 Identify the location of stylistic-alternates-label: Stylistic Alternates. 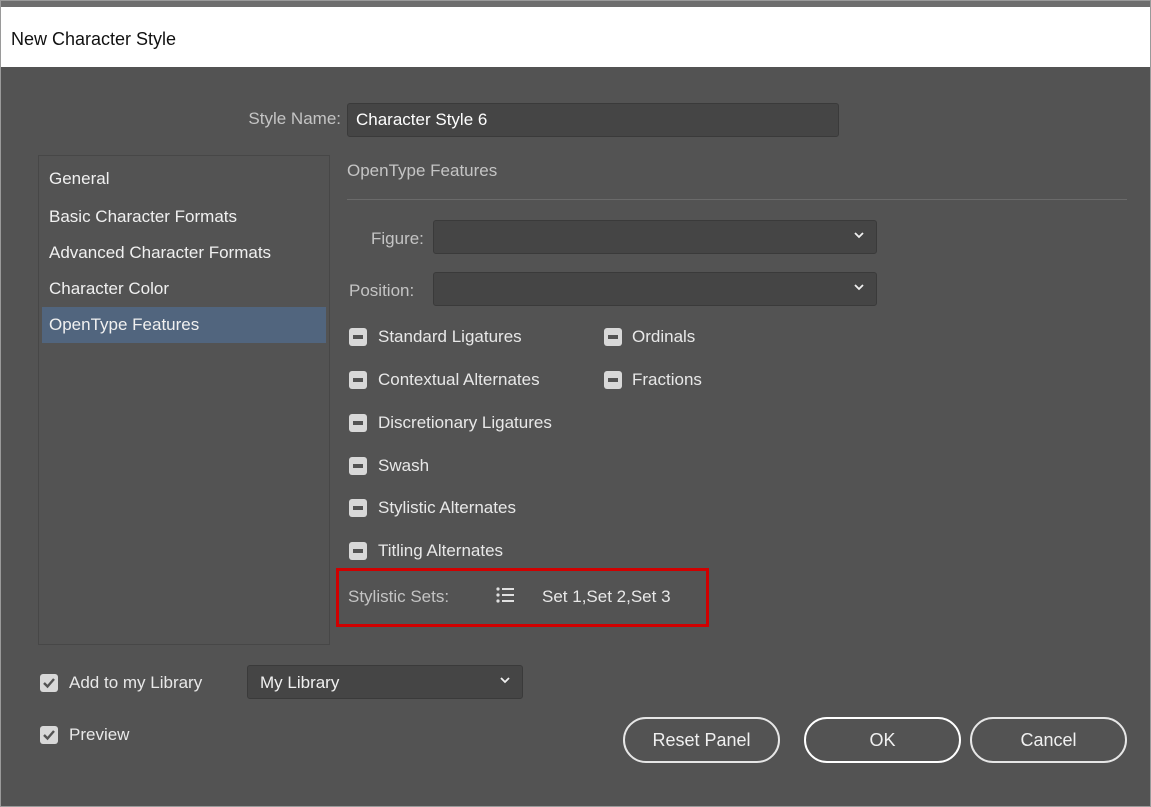
(447, 507).